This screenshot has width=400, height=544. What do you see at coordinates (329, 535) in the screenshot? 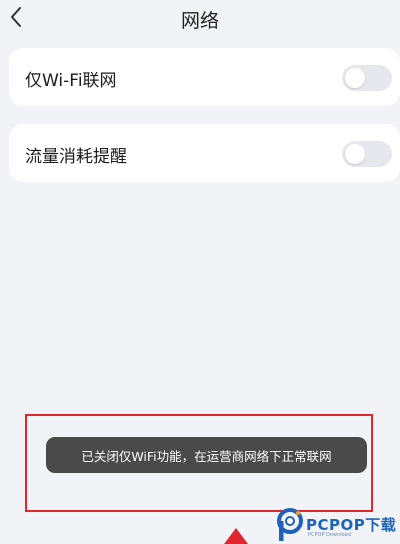
I see `watermark-tagline: PCPOP Download` at bounding box center [329, 535].